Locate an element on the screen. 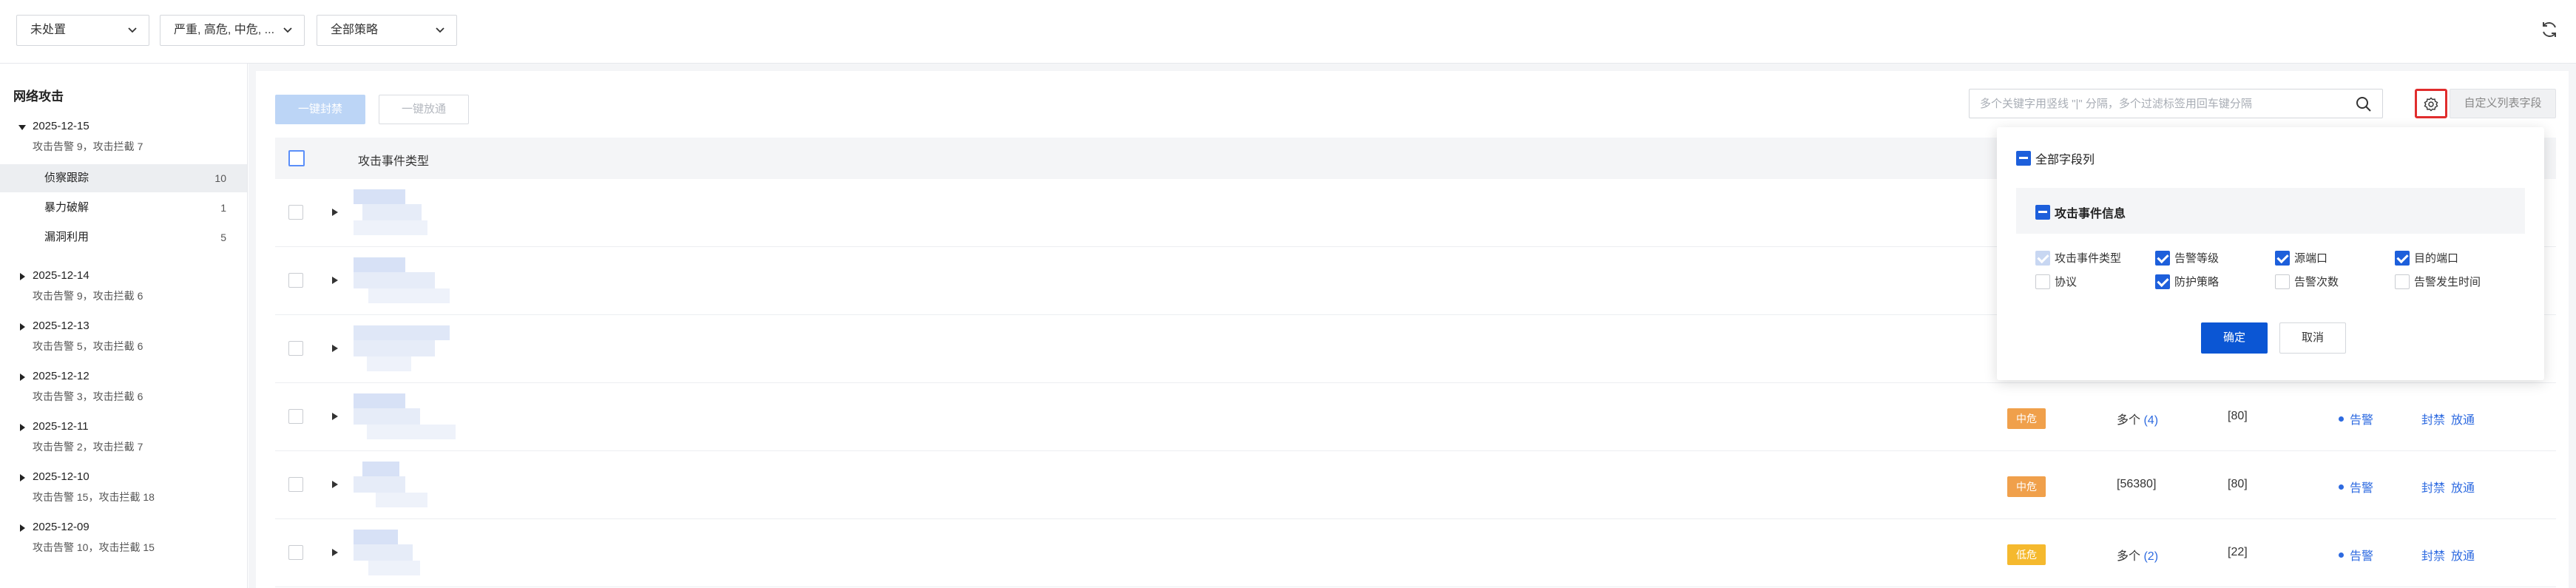  field-label: 攻击事件类型 is located at coordinates (2088, 258).